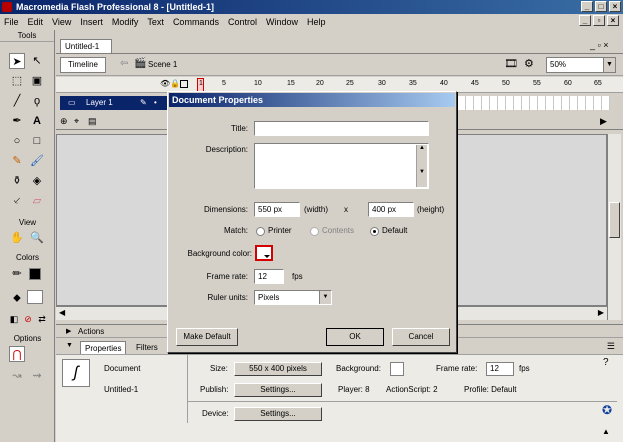 This screenshot has height=442, width=623. I want to click on title-field, so click(341, 128).